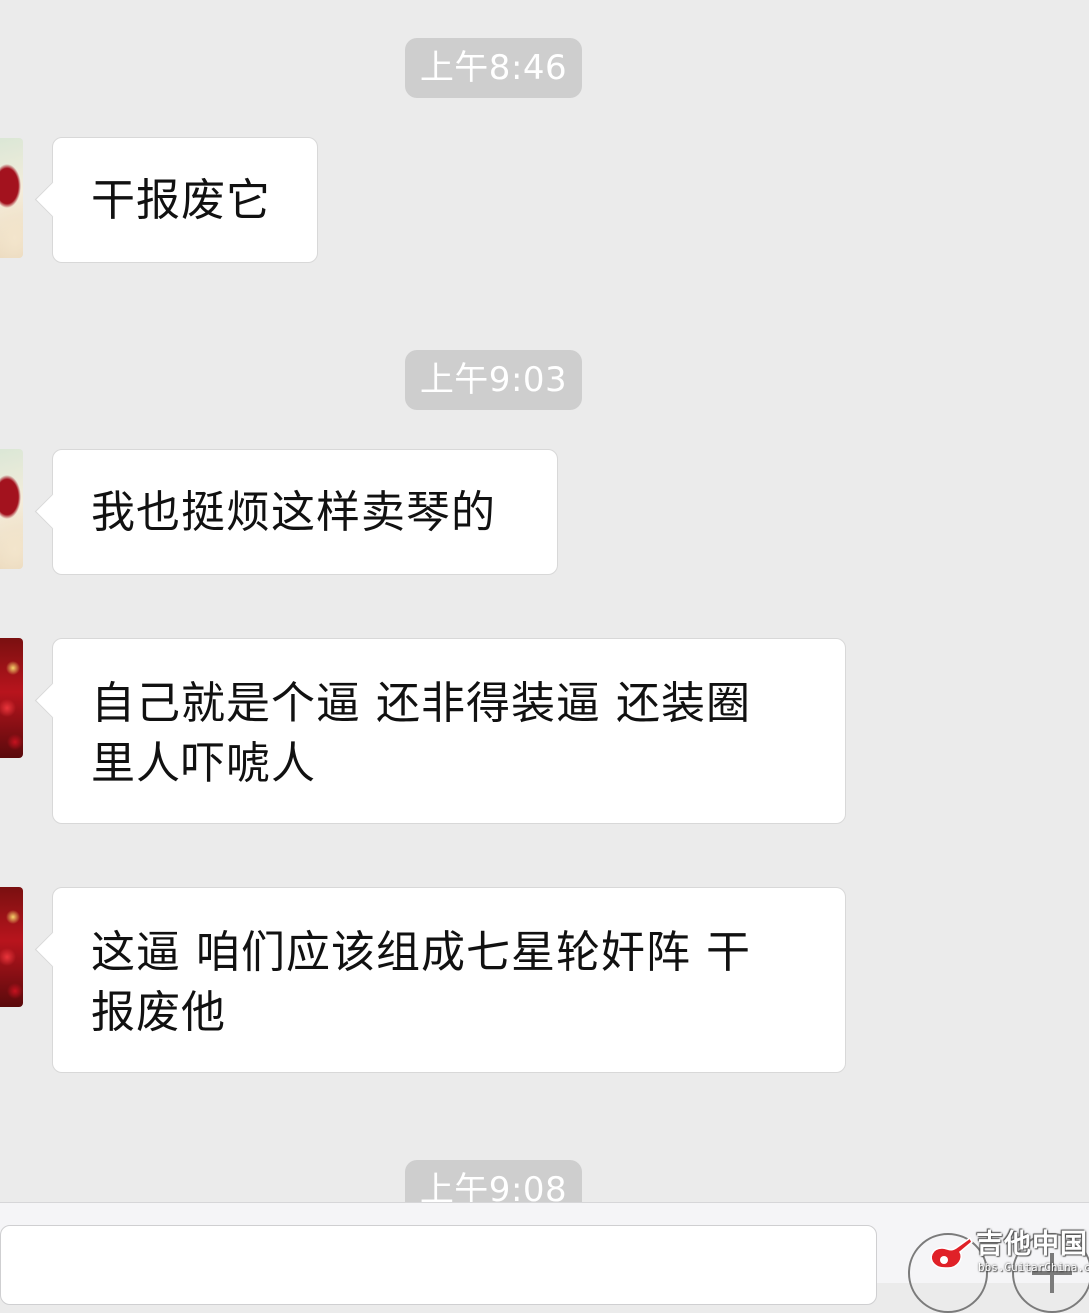 The image size is (1089, 1313). Describe the element at coordinates (1033, 1267) in the screenshot. I see `watermark-url: bbs.GuitarChina.com` at that location.